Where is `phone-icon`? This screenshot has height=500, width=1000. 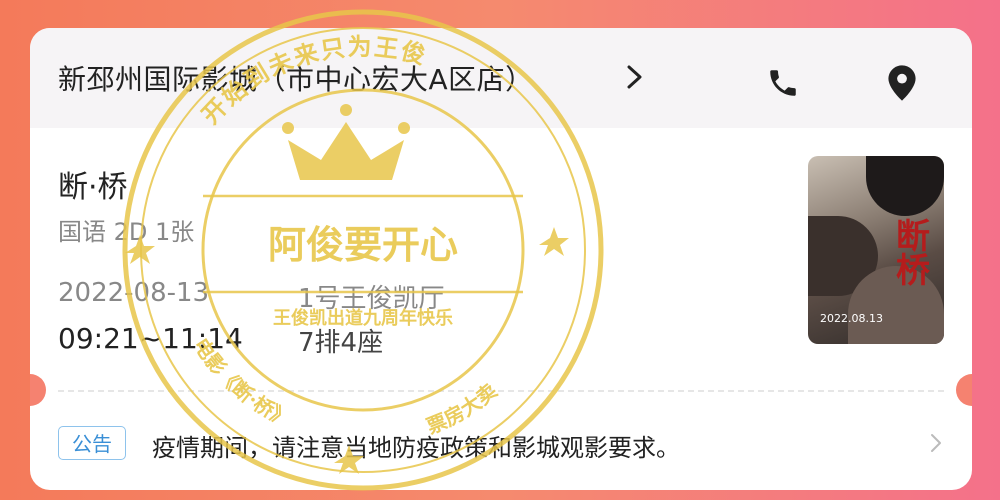 phone-icon is located at coordinates (783, 83).